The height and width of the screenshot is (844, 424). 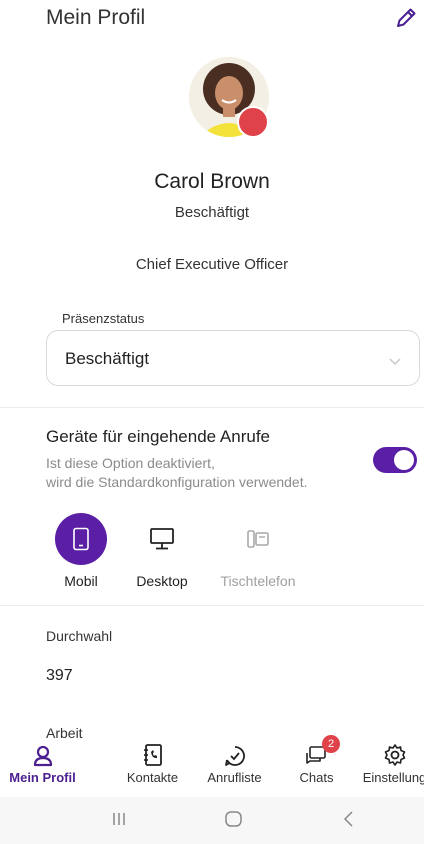 I want to click on profile-status: Beschäftigt, so click(x=212, y=212).